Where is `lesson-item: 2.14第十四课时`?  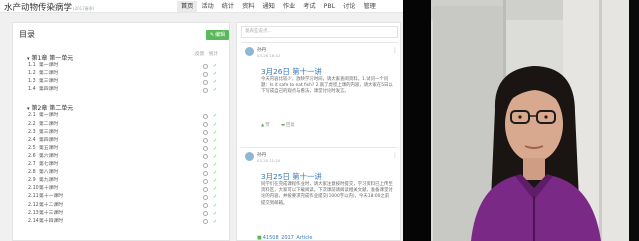 lesson-item: 2.14第十四课时 is located at coordinates (45, 222).